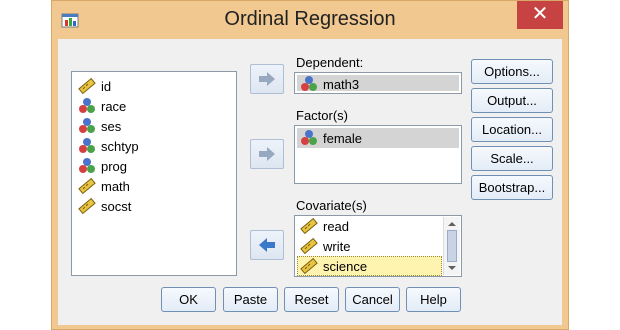 This screenshot has height=330, width=620. I want to click on ok-button: OK, so click(188, 299).